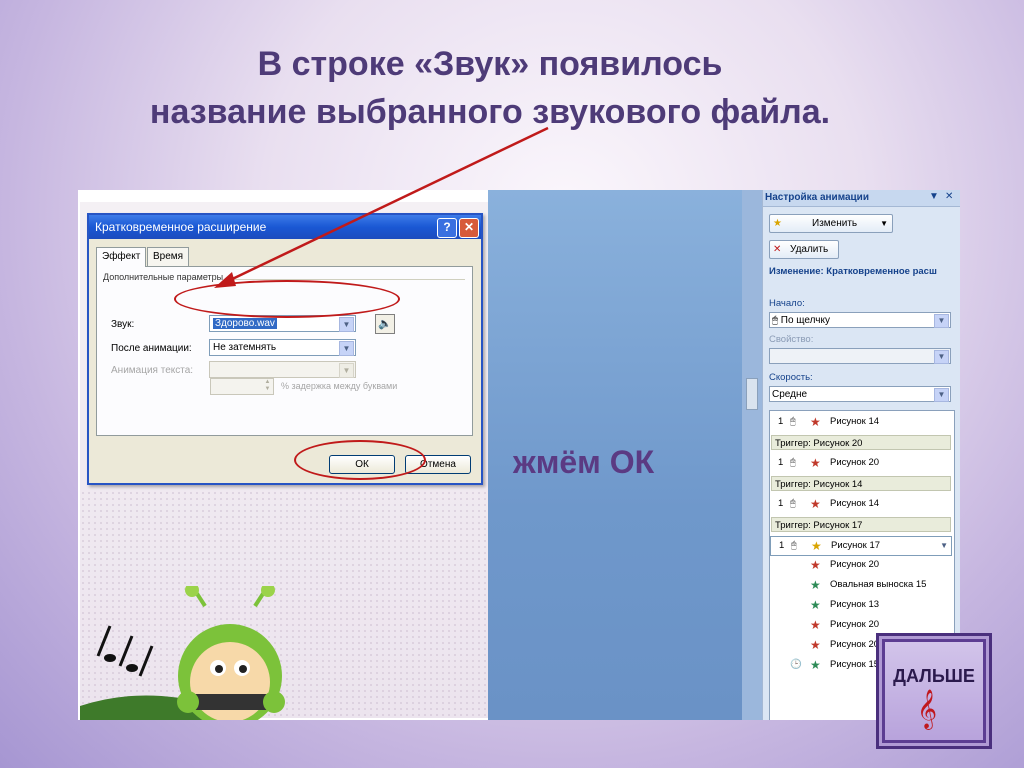 Image resolution: width=1024 pixels, height=768 pixels. Describe the element at coordinates (860, 320) in the screenshot. I see `start-select: 🖱 По щелчку ▼` at that location.